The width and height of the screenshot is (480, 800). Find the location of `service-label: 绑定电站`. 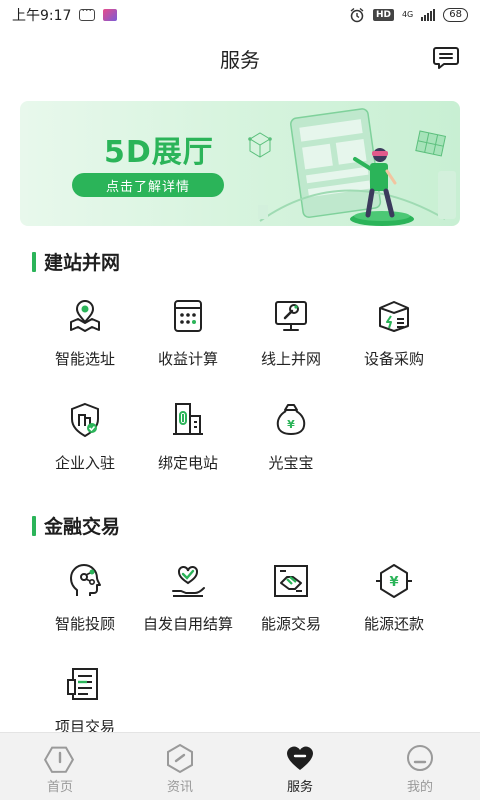

service-label: 绑定电站 is located at coordinates (187, 463).